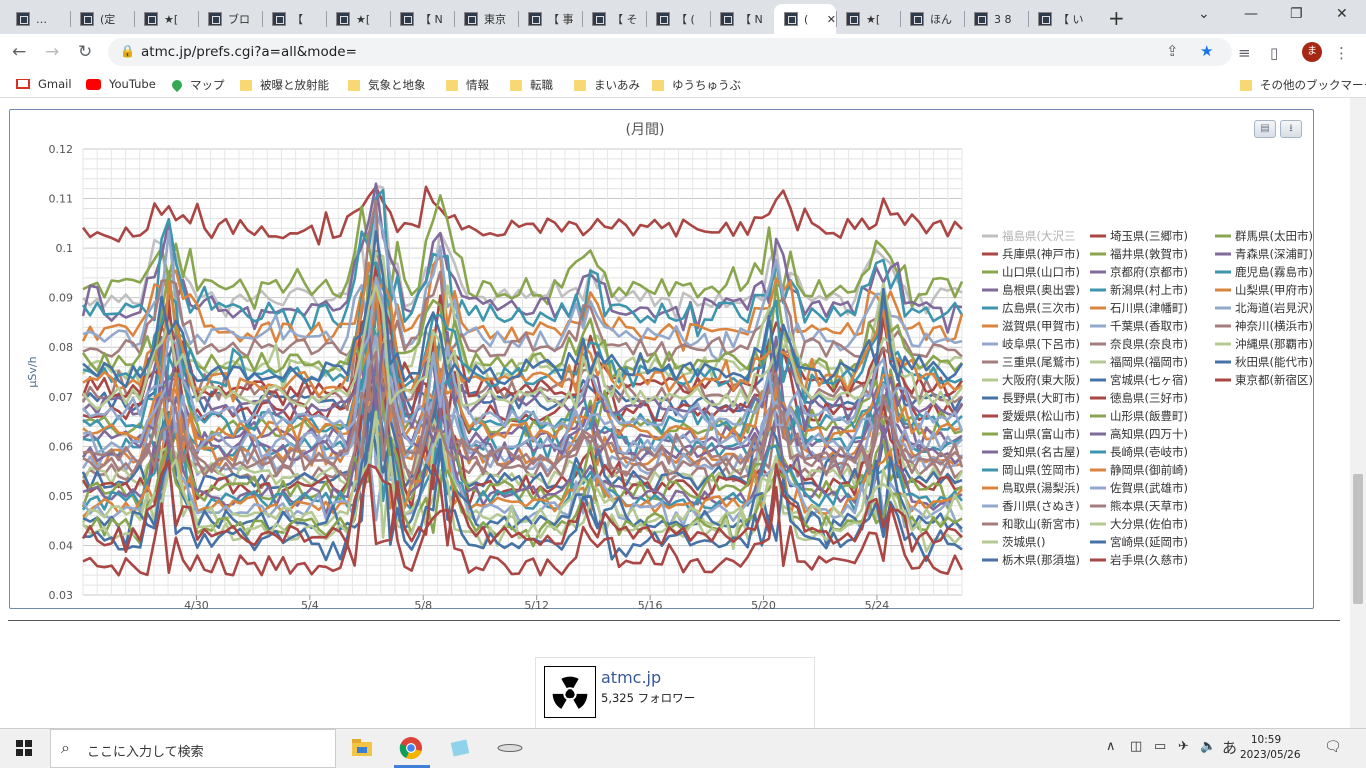 This screenshot has height=768, width=1366. I want to click on legend-item: 栃木県(那須塩), so click(1041, 560).